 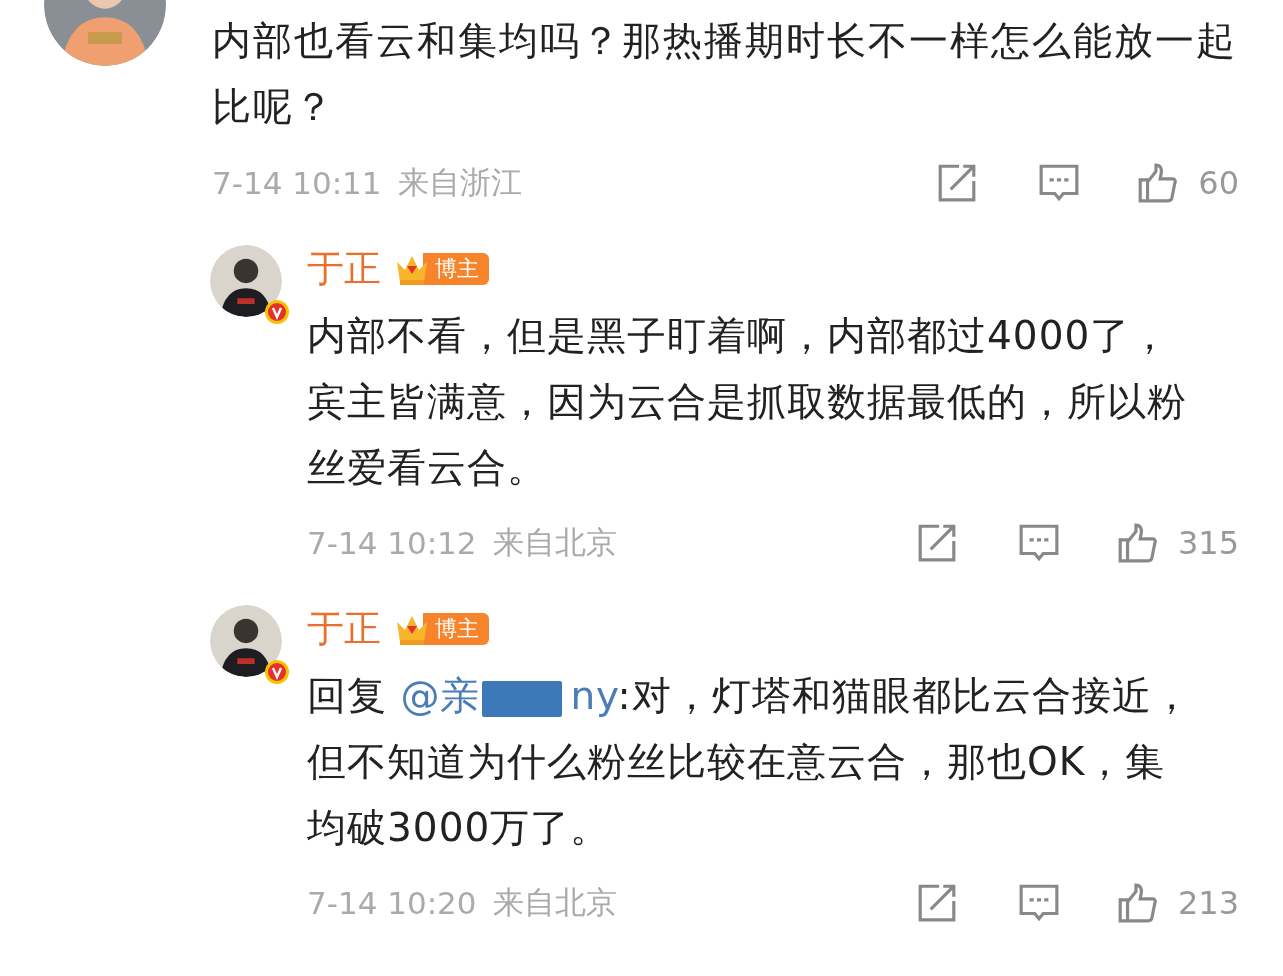 What do you see at coordinates (747, 402) in the screenshot?
I see `reply-text: 内部不看，但是黑子盯着啊，内部都过4000了，宾主皆满意，因为云合是抓取数据最低的，所以粉丝爱看云合。` at bounding box center [747, 402].